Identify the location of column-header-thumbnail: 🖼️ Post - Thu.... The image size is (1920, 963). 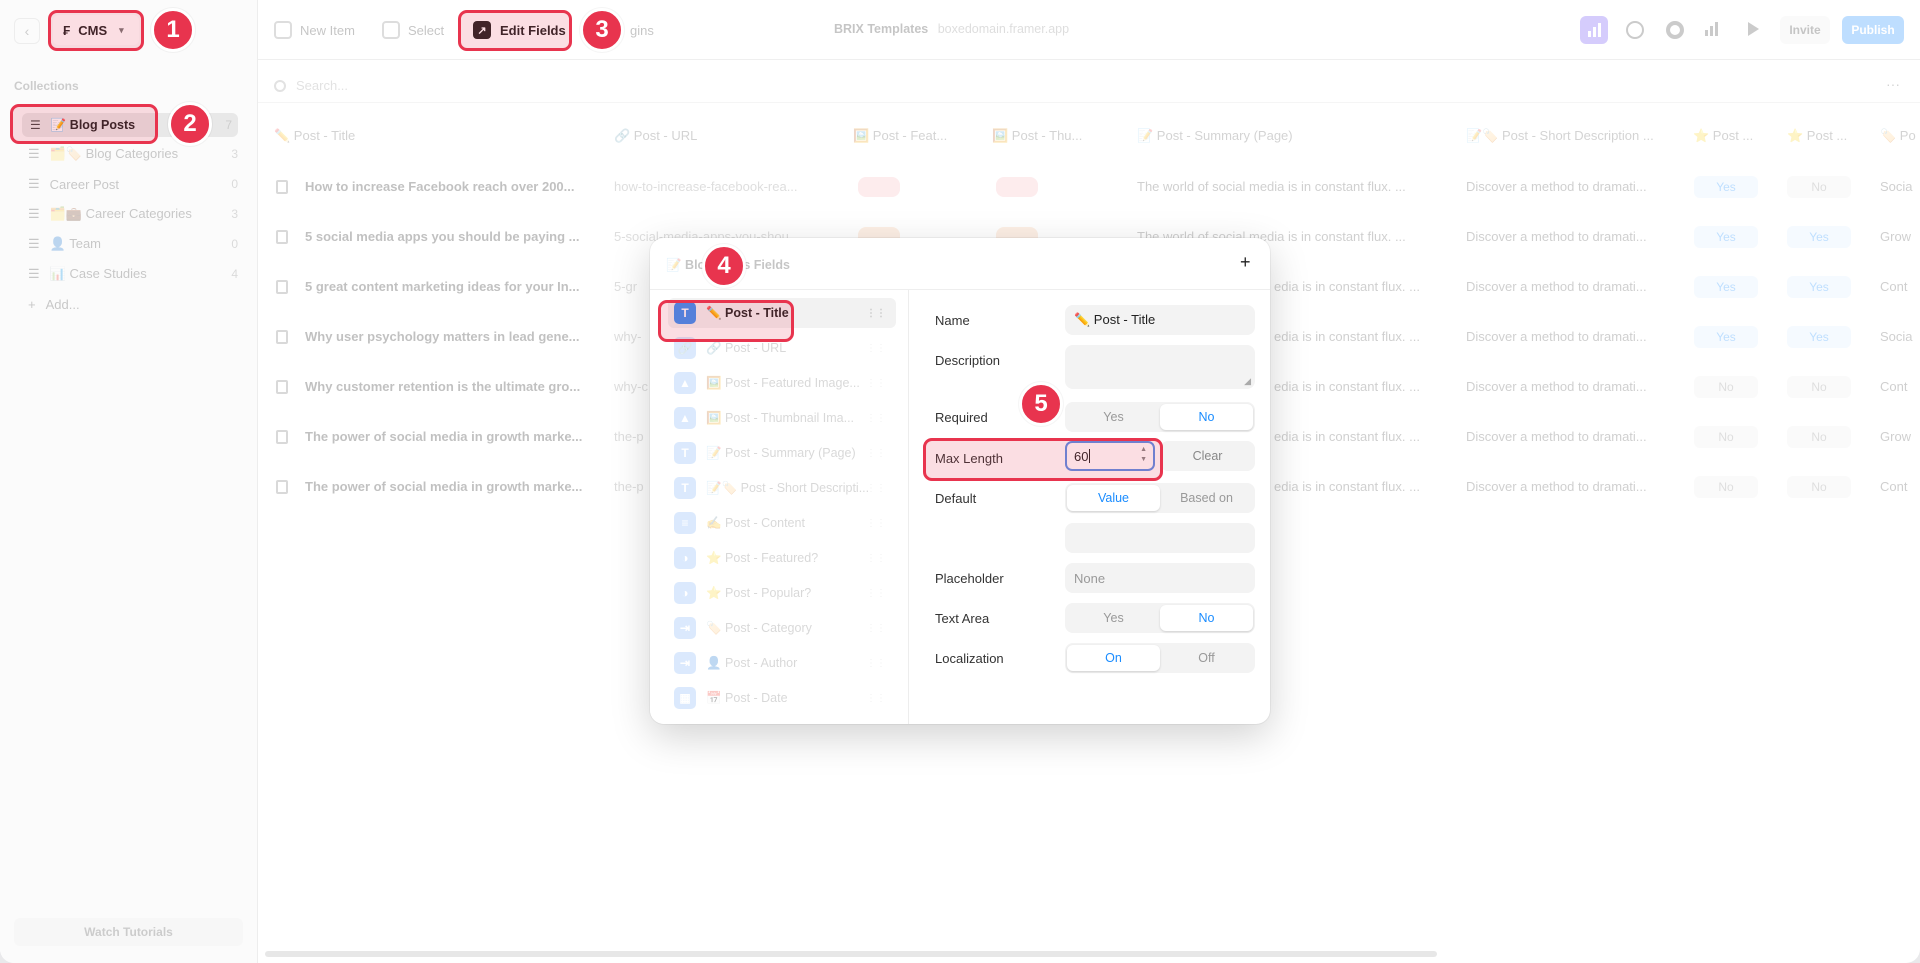
(1037, 136).